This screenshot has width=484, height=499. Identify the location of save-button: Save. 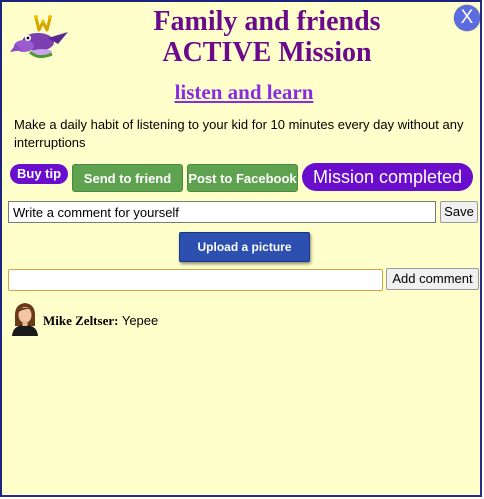
(459, 212).